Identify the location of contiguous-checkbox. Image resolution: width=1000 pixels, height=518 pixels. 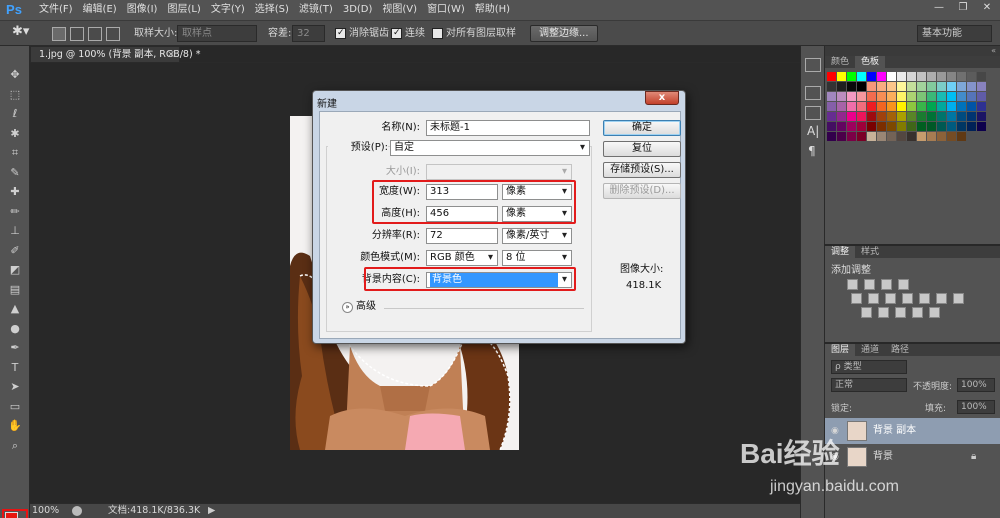
(396, 33).